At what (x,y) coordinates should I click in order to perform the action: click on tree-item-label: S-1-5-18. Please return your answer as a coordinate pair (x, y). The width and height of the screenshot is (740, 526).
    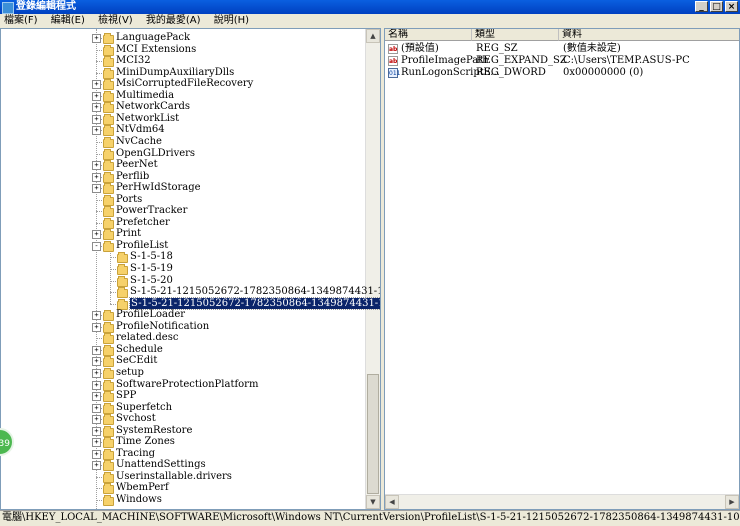
    Looking at the image, I should click on (151, 256).